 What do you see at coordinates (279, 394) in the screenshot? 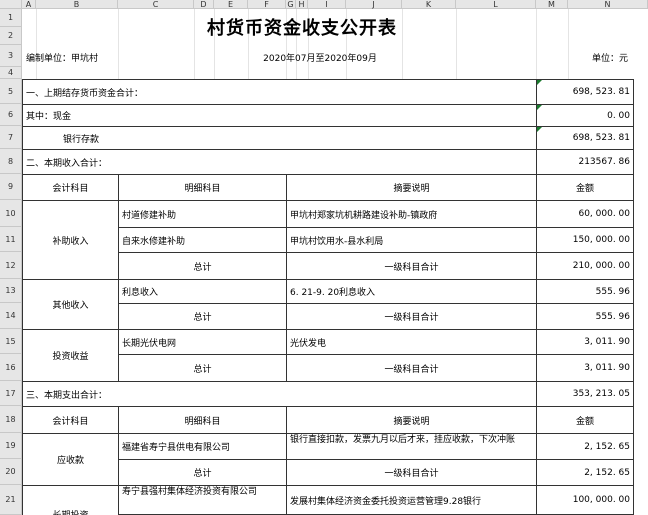
I see `expense-total-label: 三、本期支出合计：` at bounding box center [279, 394].